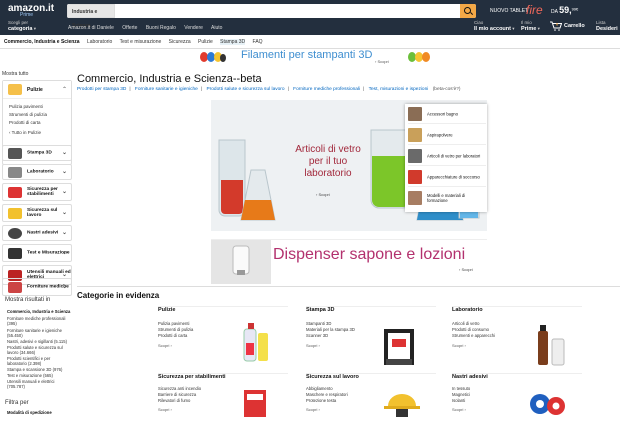 This screenshot has width=620, height=437. Describe the element at coordinates (172, 335) in the screenshot. I see `card-link: Prodotti di carta` at that location.